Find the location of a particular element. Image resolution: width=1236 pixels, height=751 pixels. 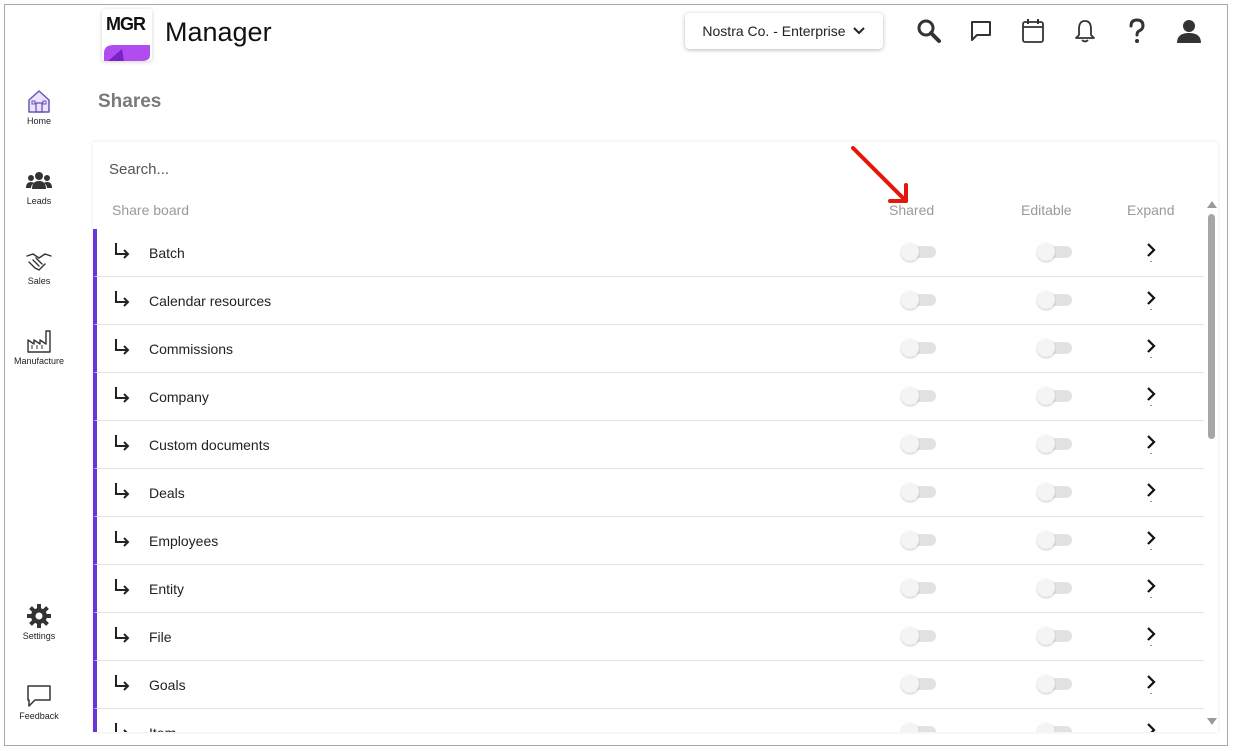

nav-item-leads: Leads is located at coordinates (39, 187).